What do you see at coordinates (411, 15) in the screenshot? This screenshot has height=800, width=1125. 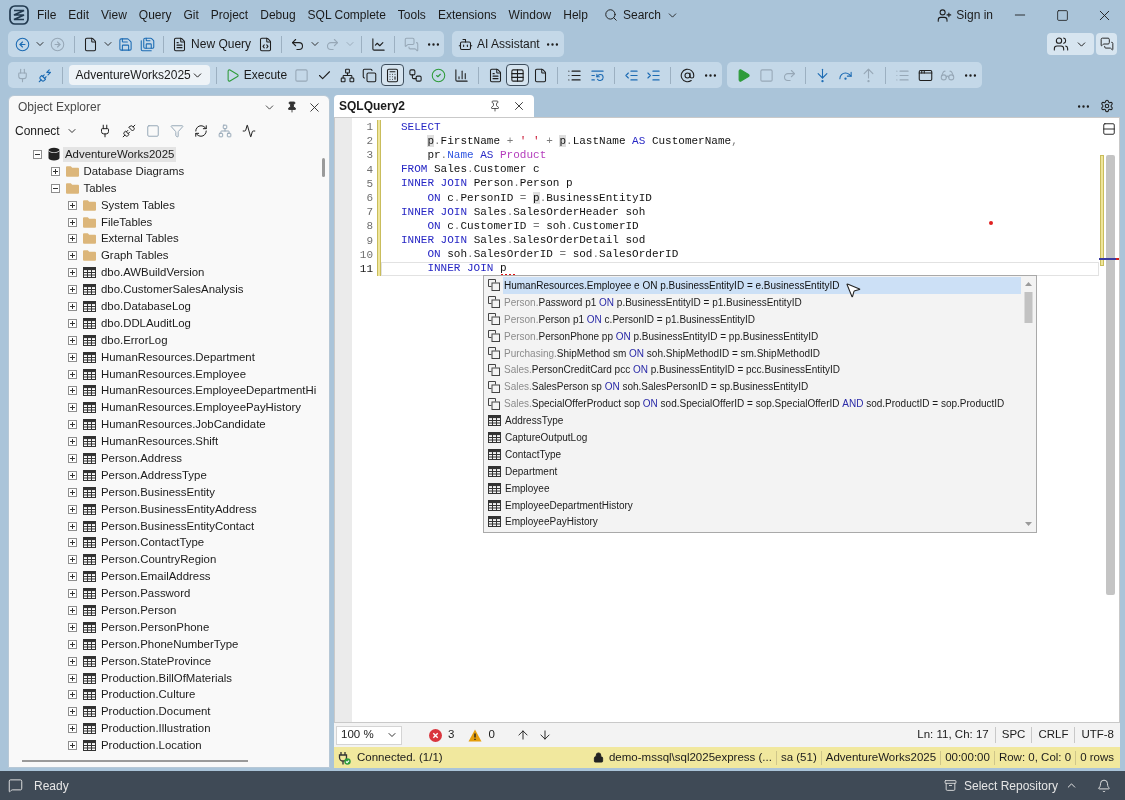 I see `menu-item: Tools` at bounding box center [411, 15].